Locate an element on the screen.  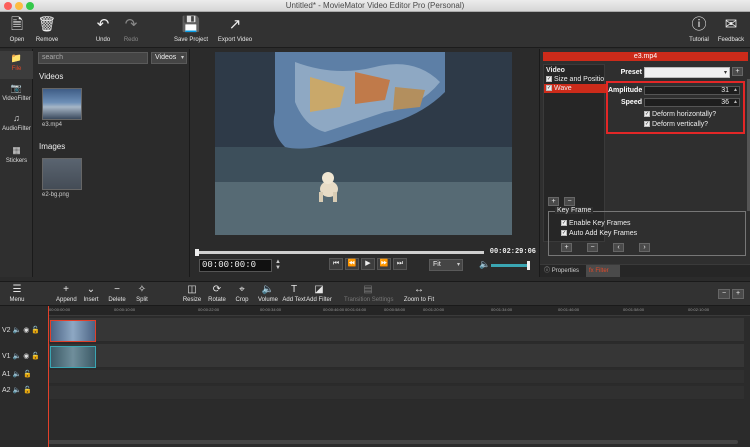
track-header-v2: V2 🔈 ◉ 🔓 is located at coordinates (21, 330).